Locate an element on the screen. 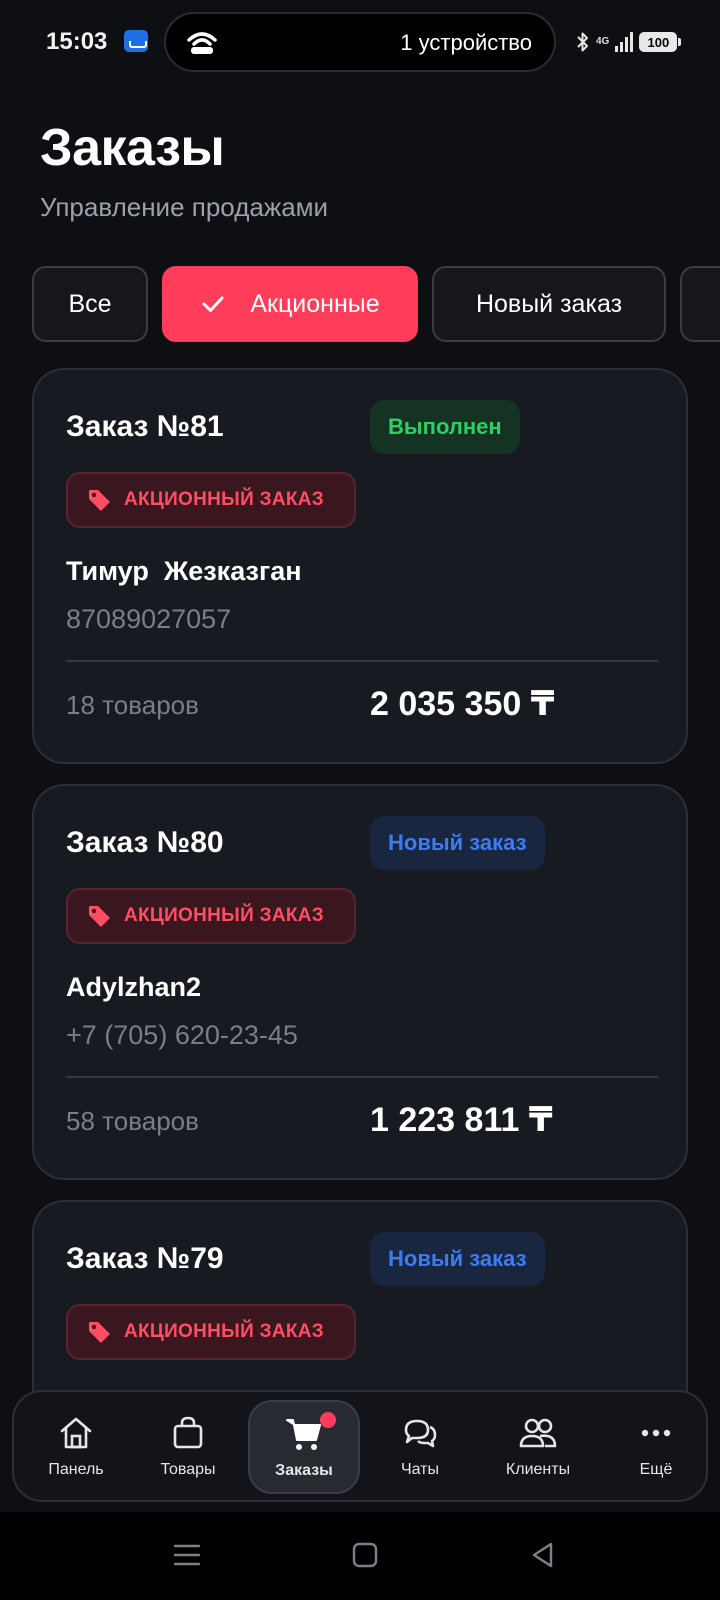 The width and height of the screenshot is (720, 1600). nav-label: Ещё is located at coordinates (656, 1469).